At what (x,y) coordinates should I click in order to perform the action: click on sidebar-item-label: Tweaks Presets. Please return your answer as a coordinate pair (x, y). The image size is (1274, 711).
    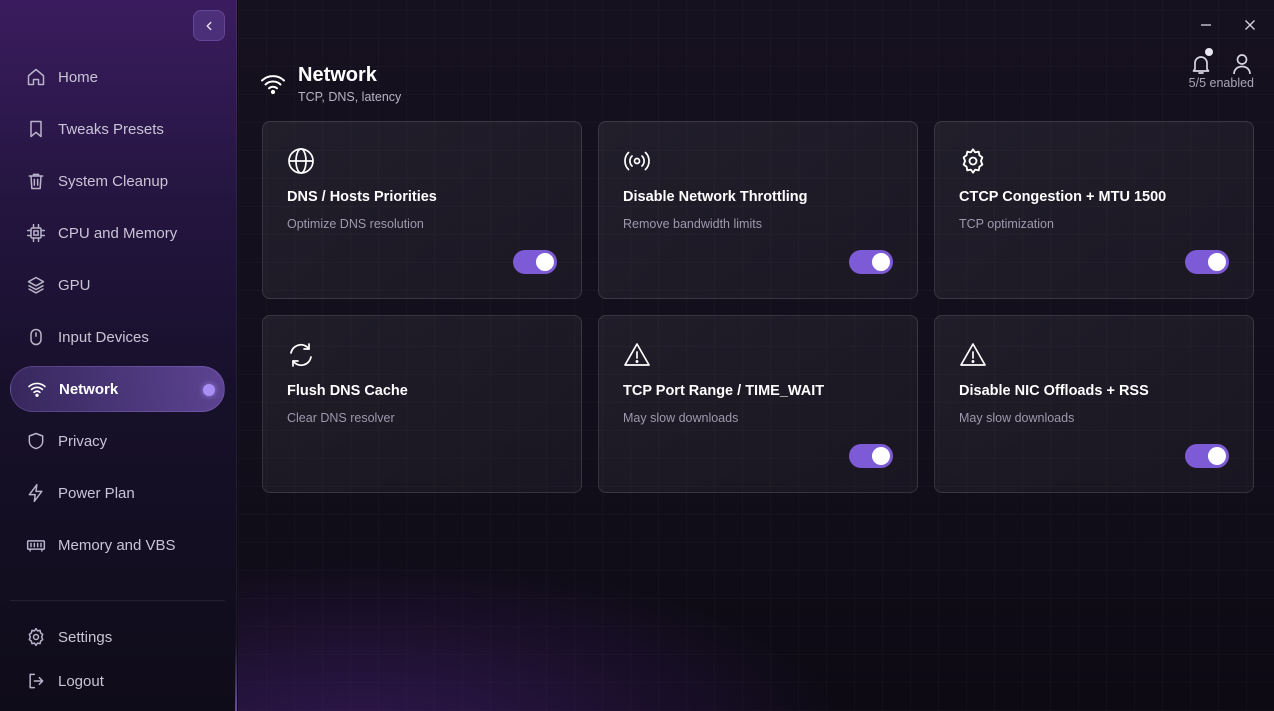
    Looking at the image, I should click on (111, 129).